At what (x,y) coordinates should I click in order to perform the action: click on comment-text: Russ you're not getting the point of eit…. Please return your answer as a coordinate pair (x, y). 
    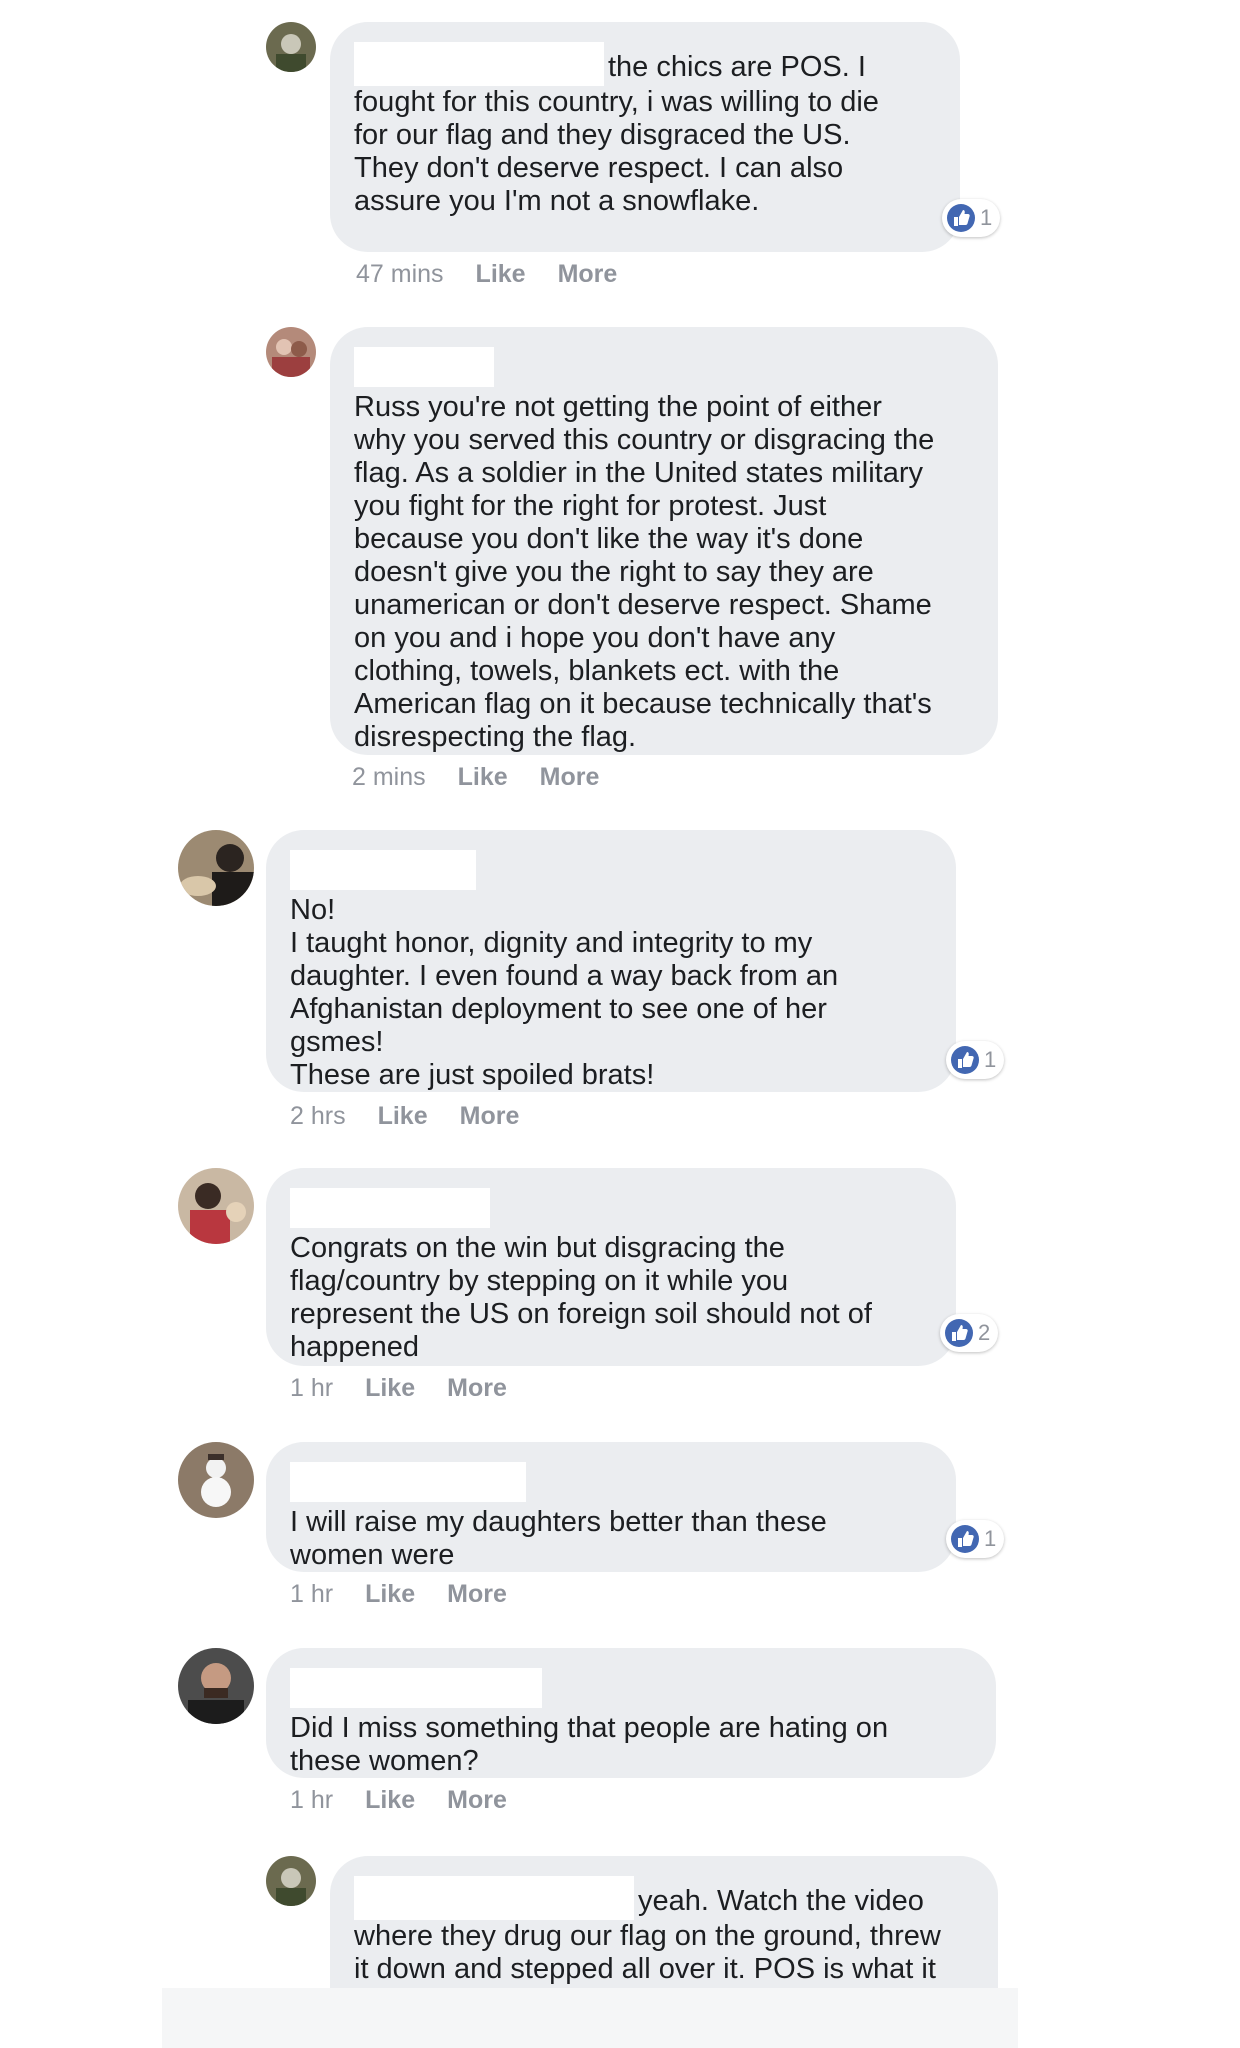
    Looking at the image, I should click on (644, 572).